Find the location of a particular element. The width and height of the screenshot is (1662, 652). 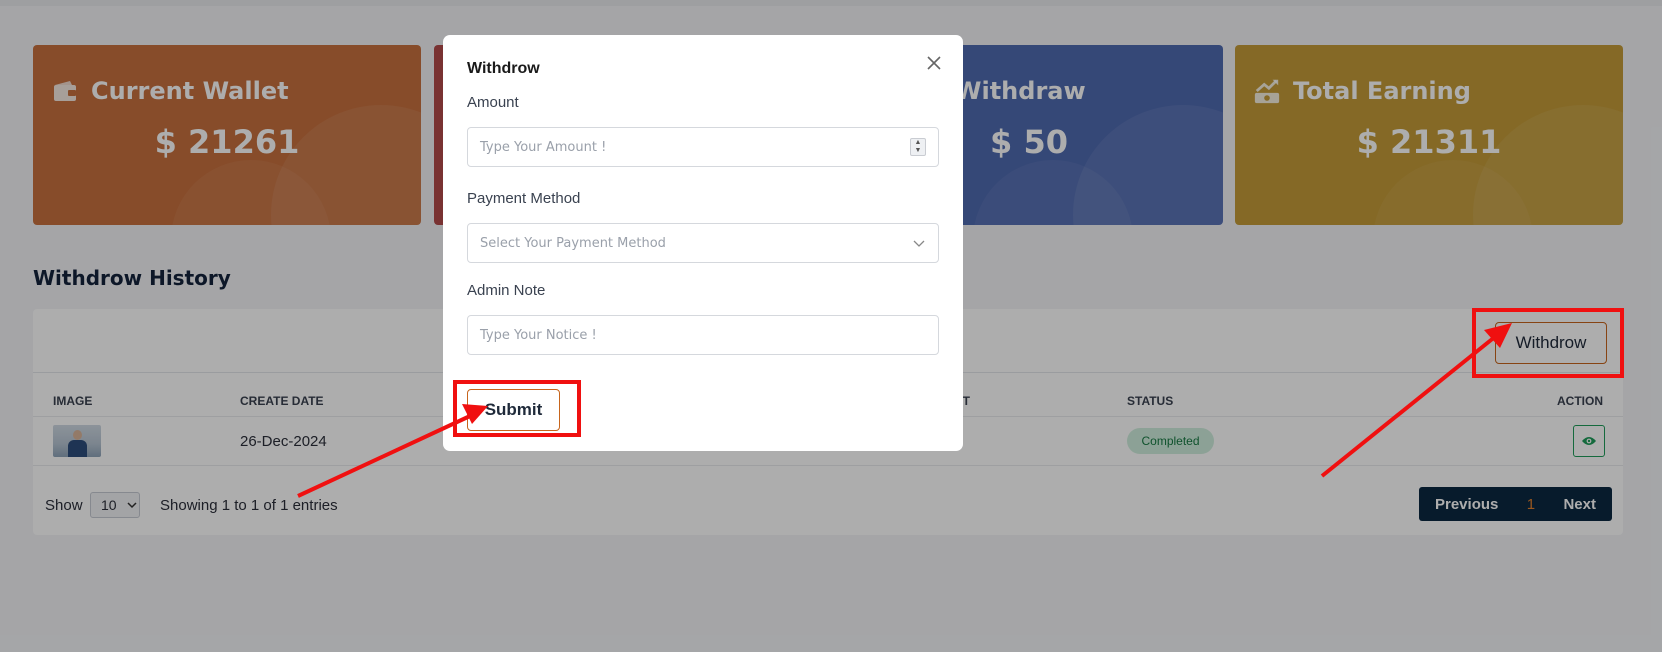

payment-method-select: Select Your Payment Method is located at coordinates (703, 243).